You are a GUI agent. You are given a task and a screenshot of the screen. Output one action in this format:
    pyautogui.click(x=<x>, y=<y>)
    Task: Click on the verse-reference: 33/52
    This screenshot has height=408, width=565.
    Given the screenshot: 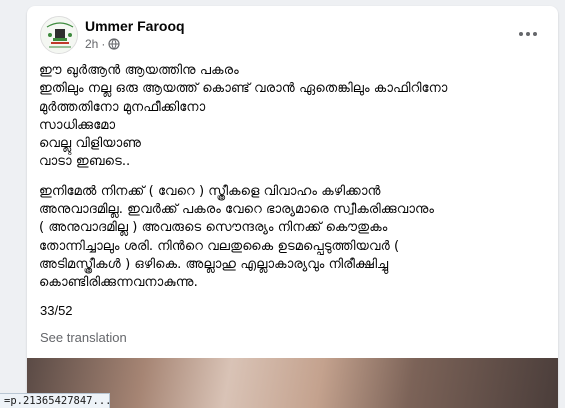 What is the action you would take?
    pyautogui.click(x=56, y=310)
    